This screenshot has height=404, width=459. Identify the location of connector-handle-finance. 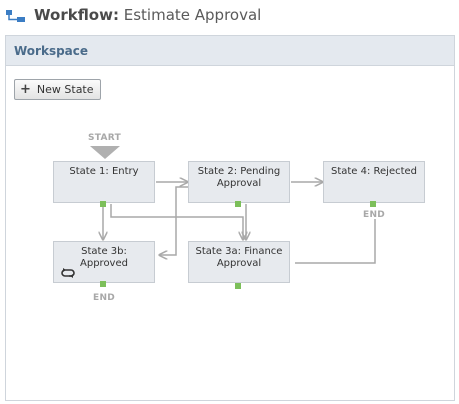
(238, 286).